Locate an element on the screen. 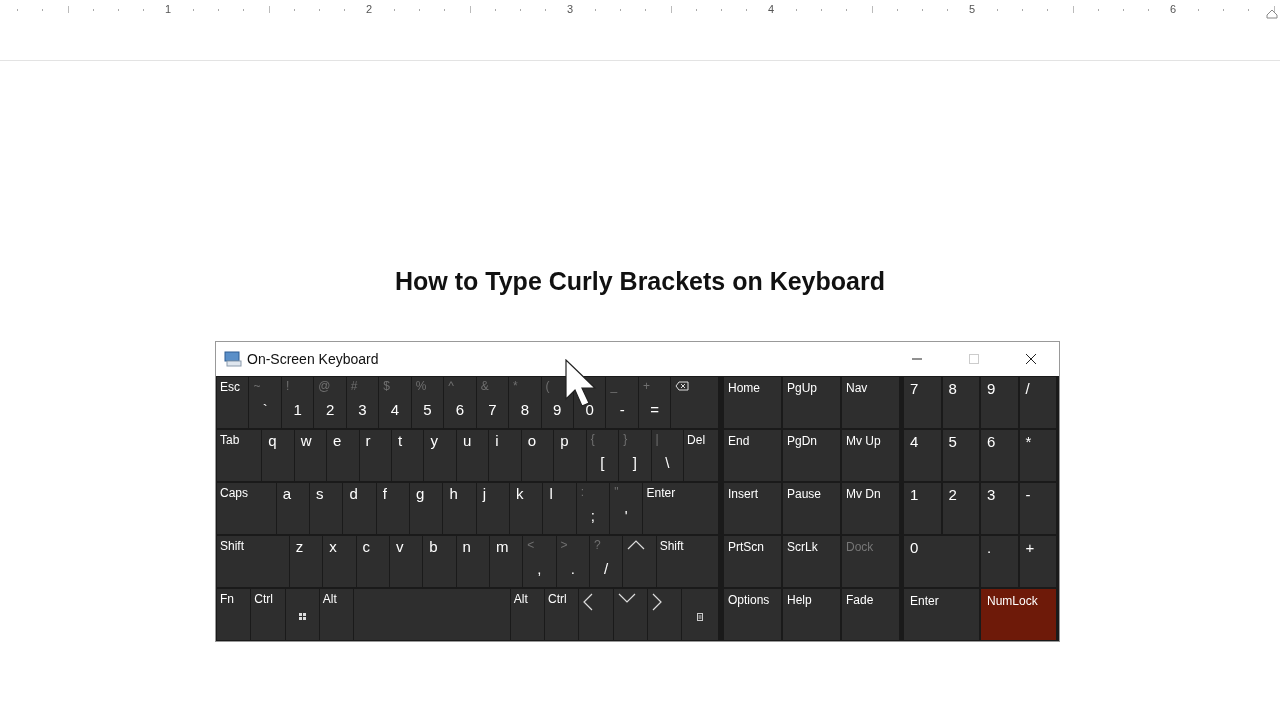 The image size is (1280, 720). key: { [ is located at coordinates (602, 455).